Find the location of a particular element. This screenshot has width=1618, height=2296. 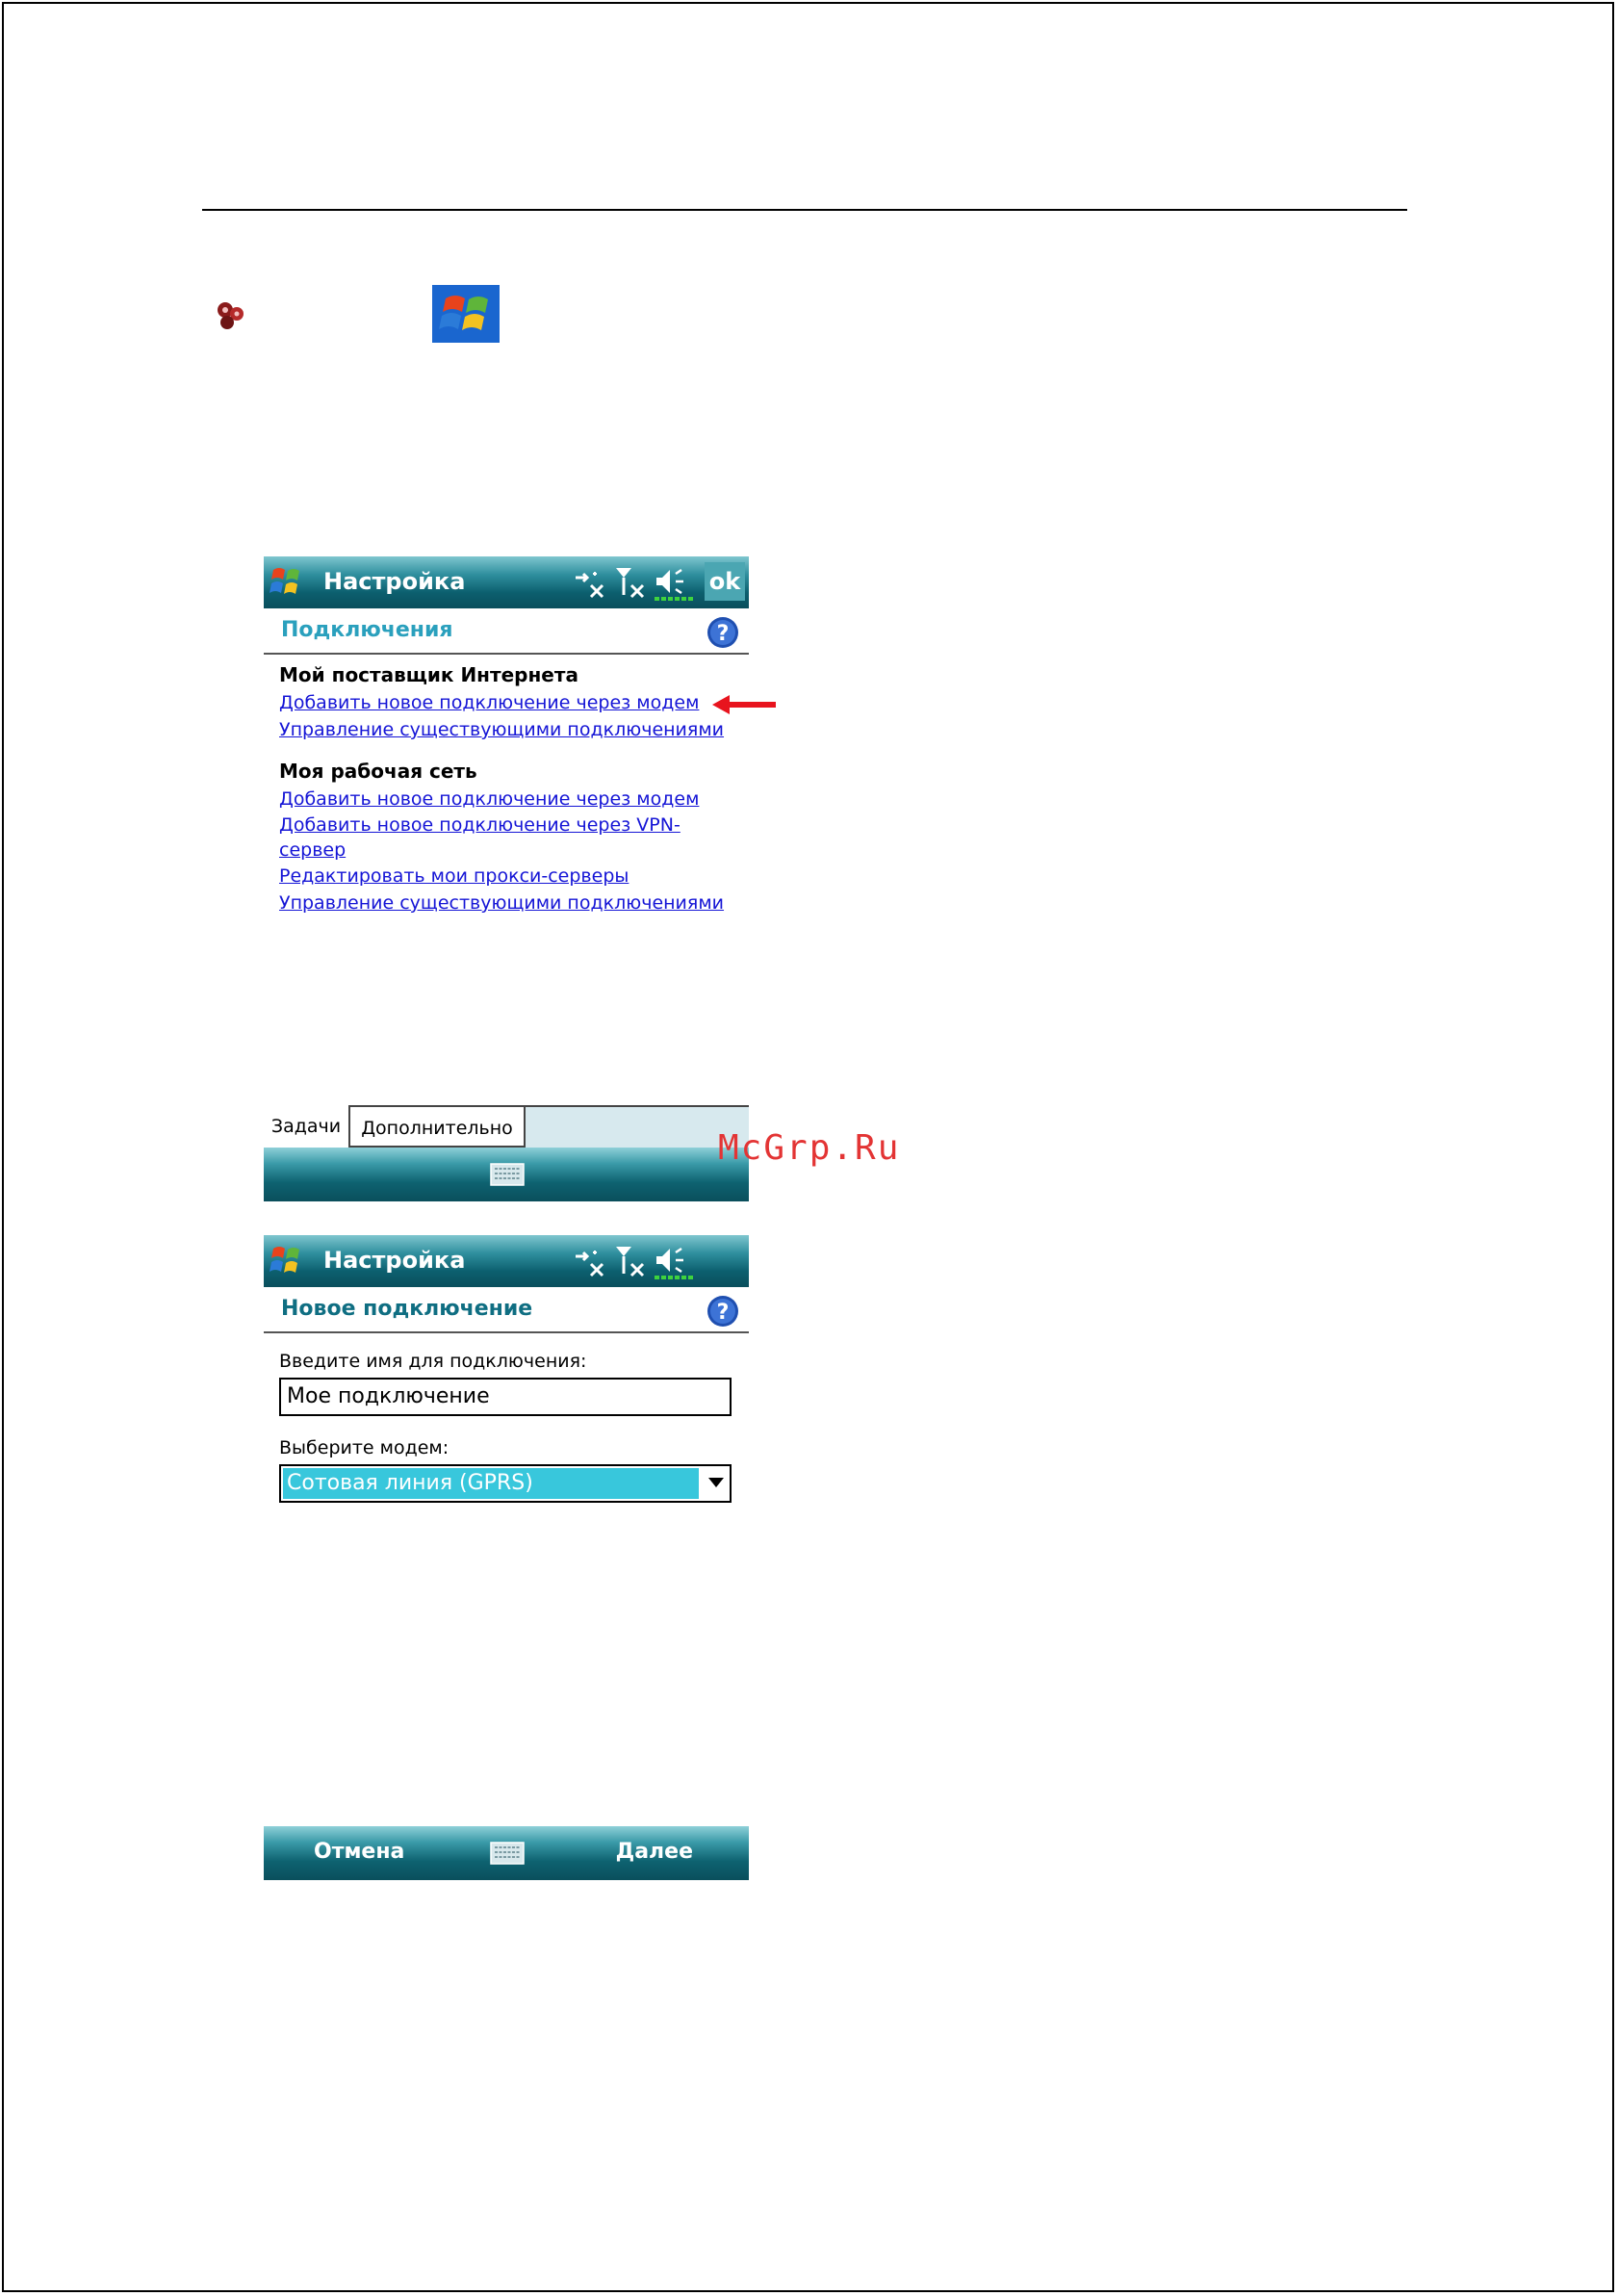

softkey-bar: Отмена Далее is located at coordinates (506, 1853).